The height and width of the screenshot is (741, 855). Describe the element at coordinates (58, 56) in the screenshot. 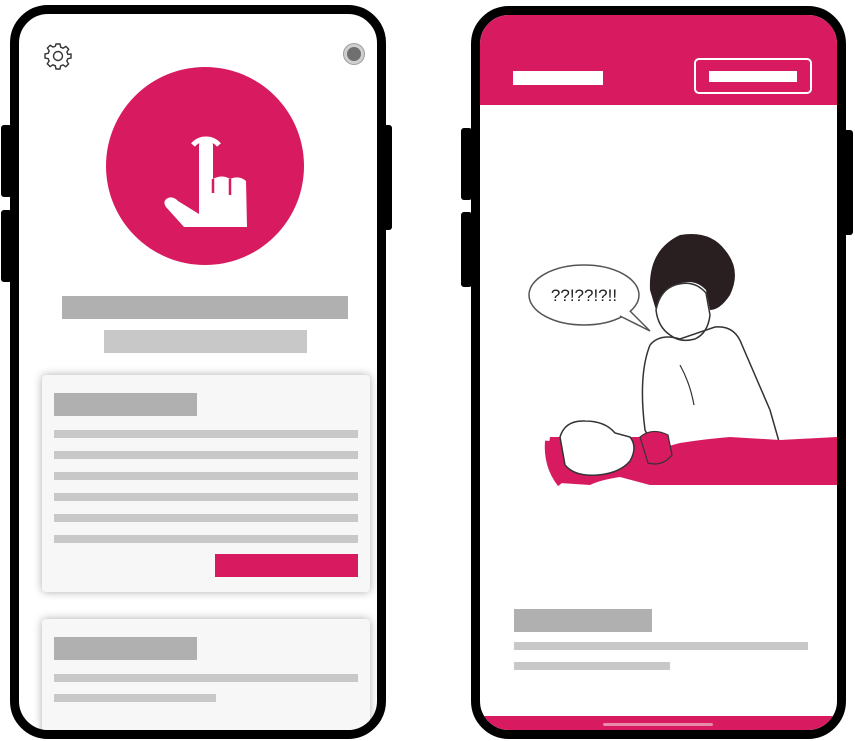

I see `gear-icon` at that location.